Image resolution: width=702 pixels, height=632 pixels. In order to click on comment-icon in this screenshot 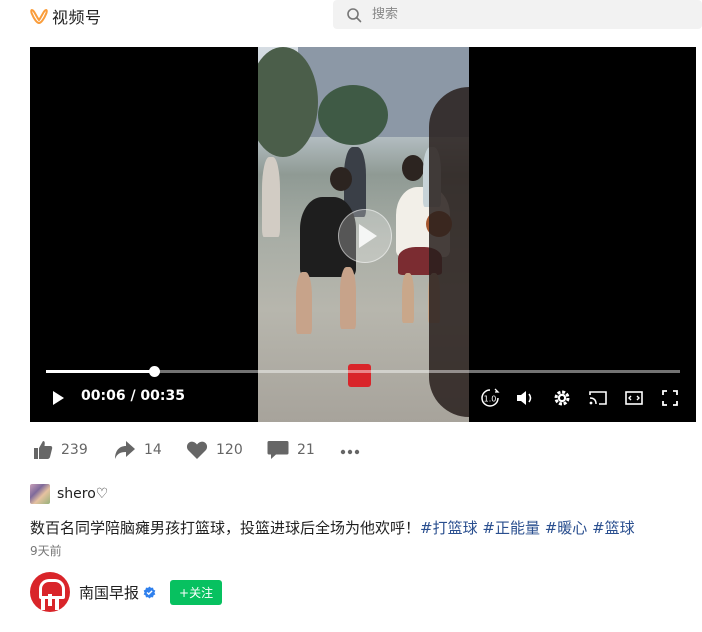, I will do `click(278, 450)`.